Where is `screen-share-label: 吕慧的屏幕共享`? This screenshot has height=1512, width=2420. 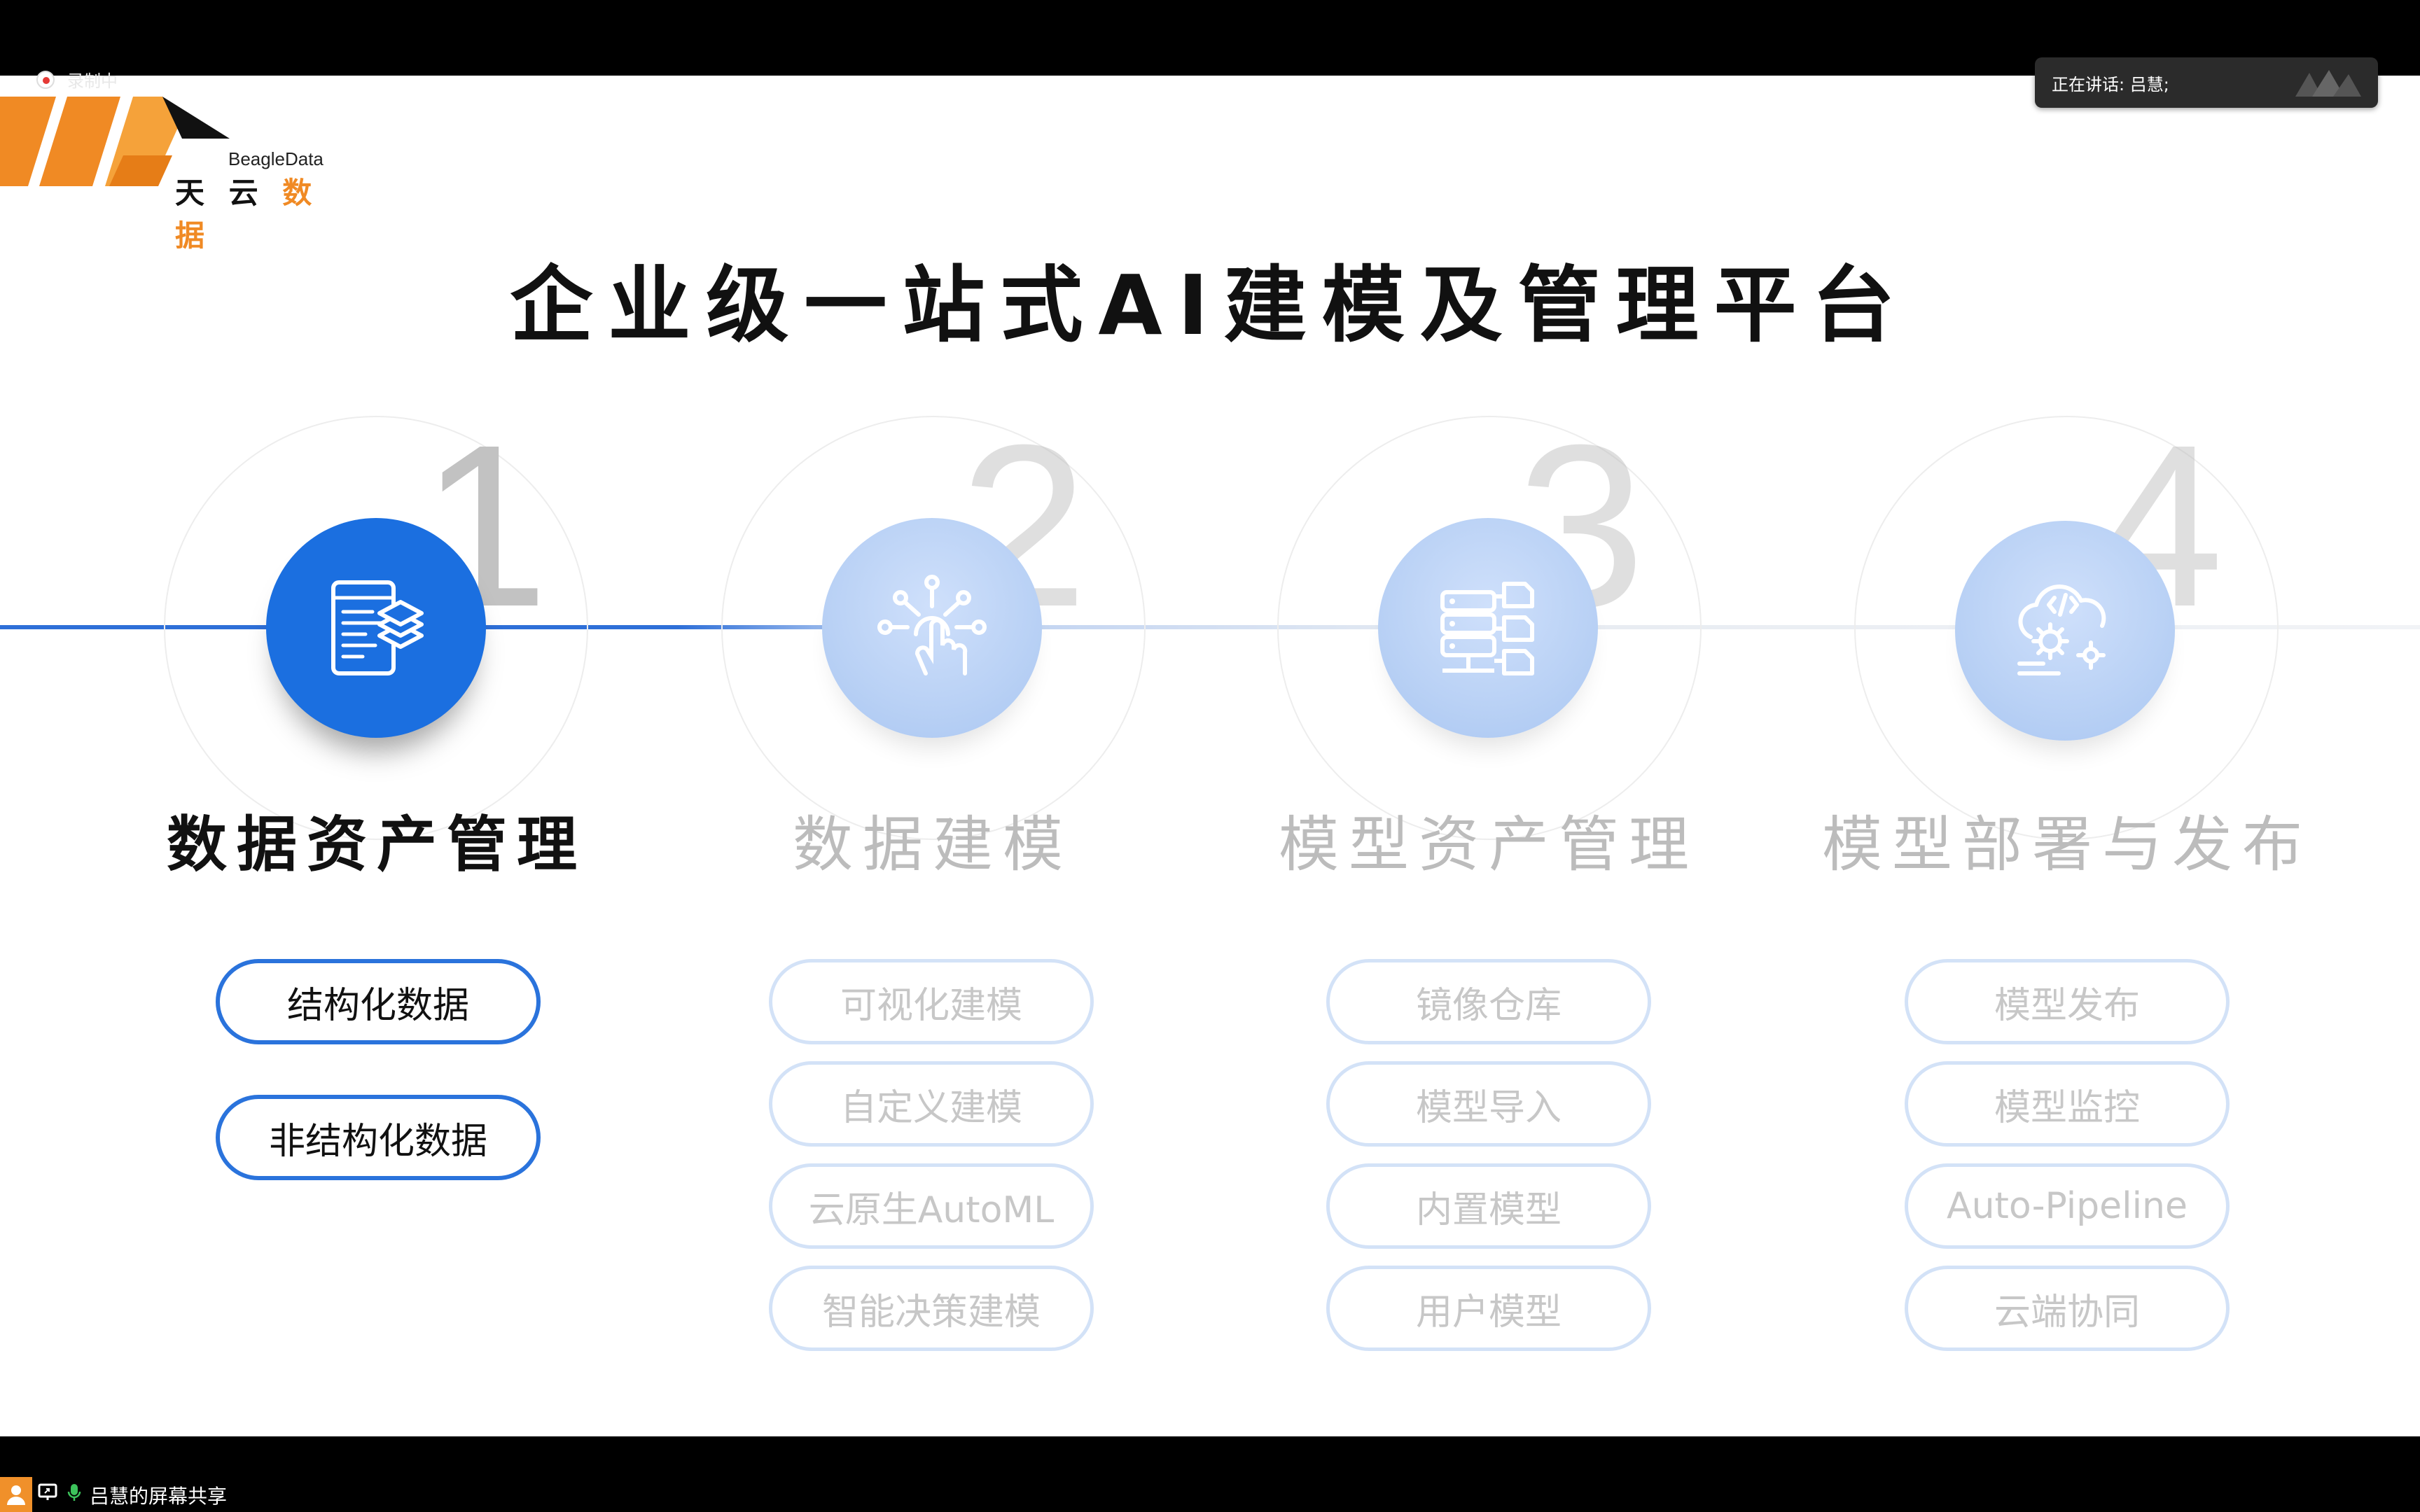 screen-share-label: 吕慧的屏幕共享 is located at coordinates (159, 1496).